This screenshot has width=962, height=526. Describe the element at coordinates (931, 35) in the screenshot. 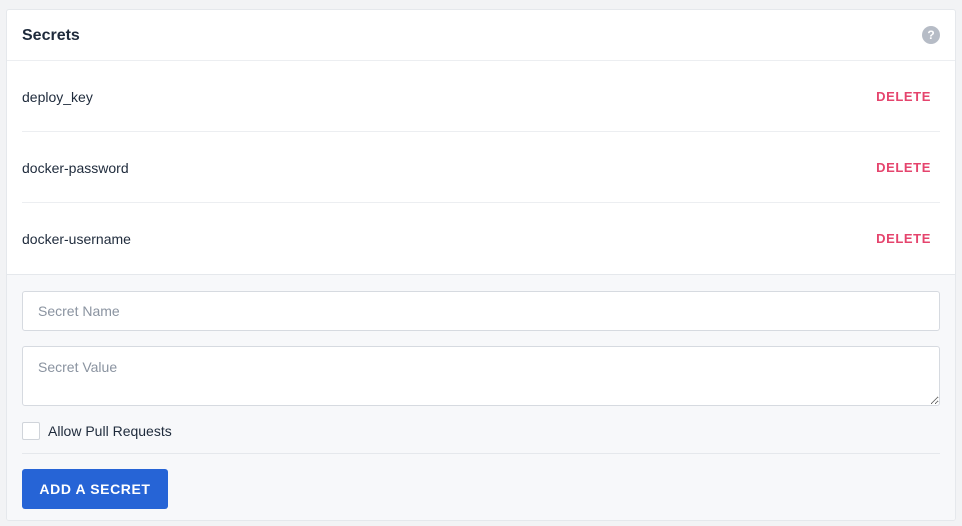

I see `help-icon: ?` at that location.